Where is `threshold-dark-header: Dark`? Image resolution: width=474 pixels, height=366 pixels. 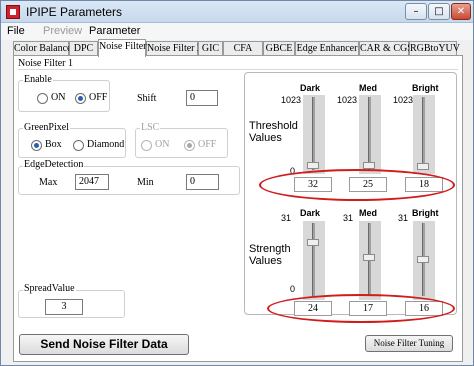
threshold-dark-header: Dark is located at coordinates (310, 88).